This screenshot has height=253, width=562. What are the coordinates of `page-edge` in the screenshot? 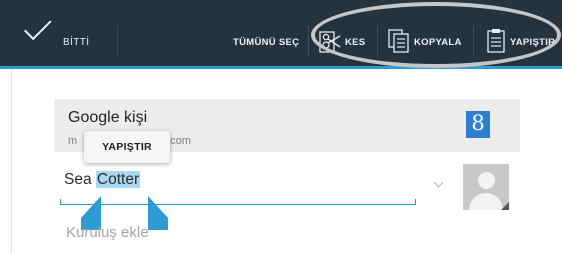 It's located at (11, 161).